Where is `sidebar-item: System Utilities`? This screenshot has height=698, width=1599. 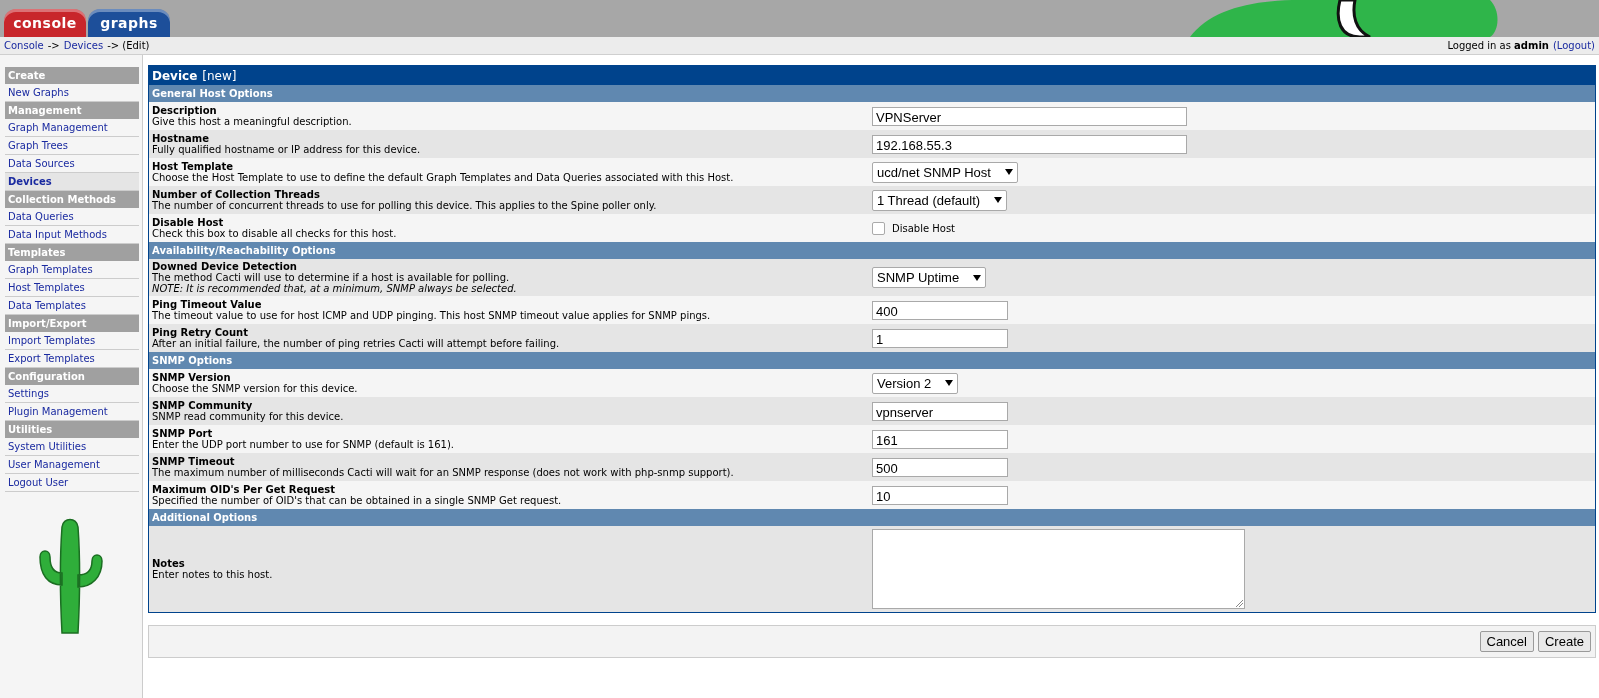
sidebar-item: System Utilities is located at coordinates (72, 447).